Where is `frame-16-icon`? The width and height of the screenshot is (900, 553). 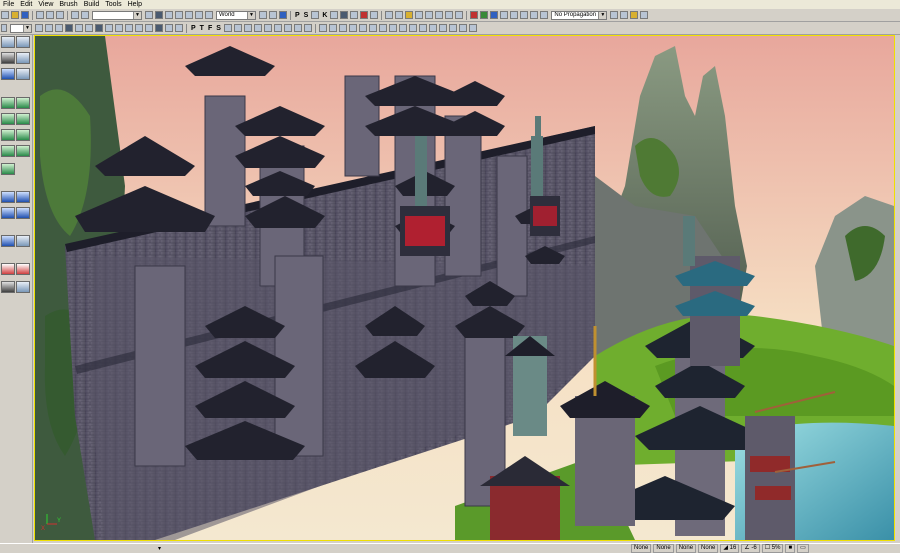 frame-16-icon is located at coordinates (472, 28).